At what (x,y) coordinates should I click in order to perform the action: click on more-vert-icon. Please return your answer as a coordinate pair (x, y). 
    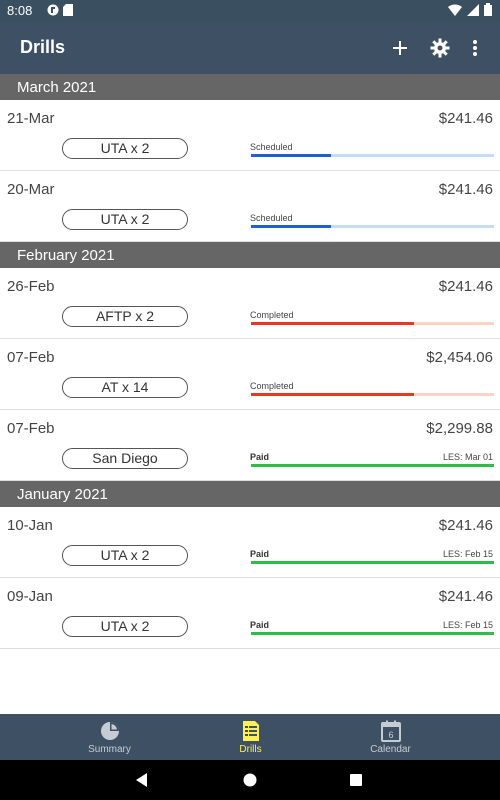
    Looking at the image, I should click on (475, 48).